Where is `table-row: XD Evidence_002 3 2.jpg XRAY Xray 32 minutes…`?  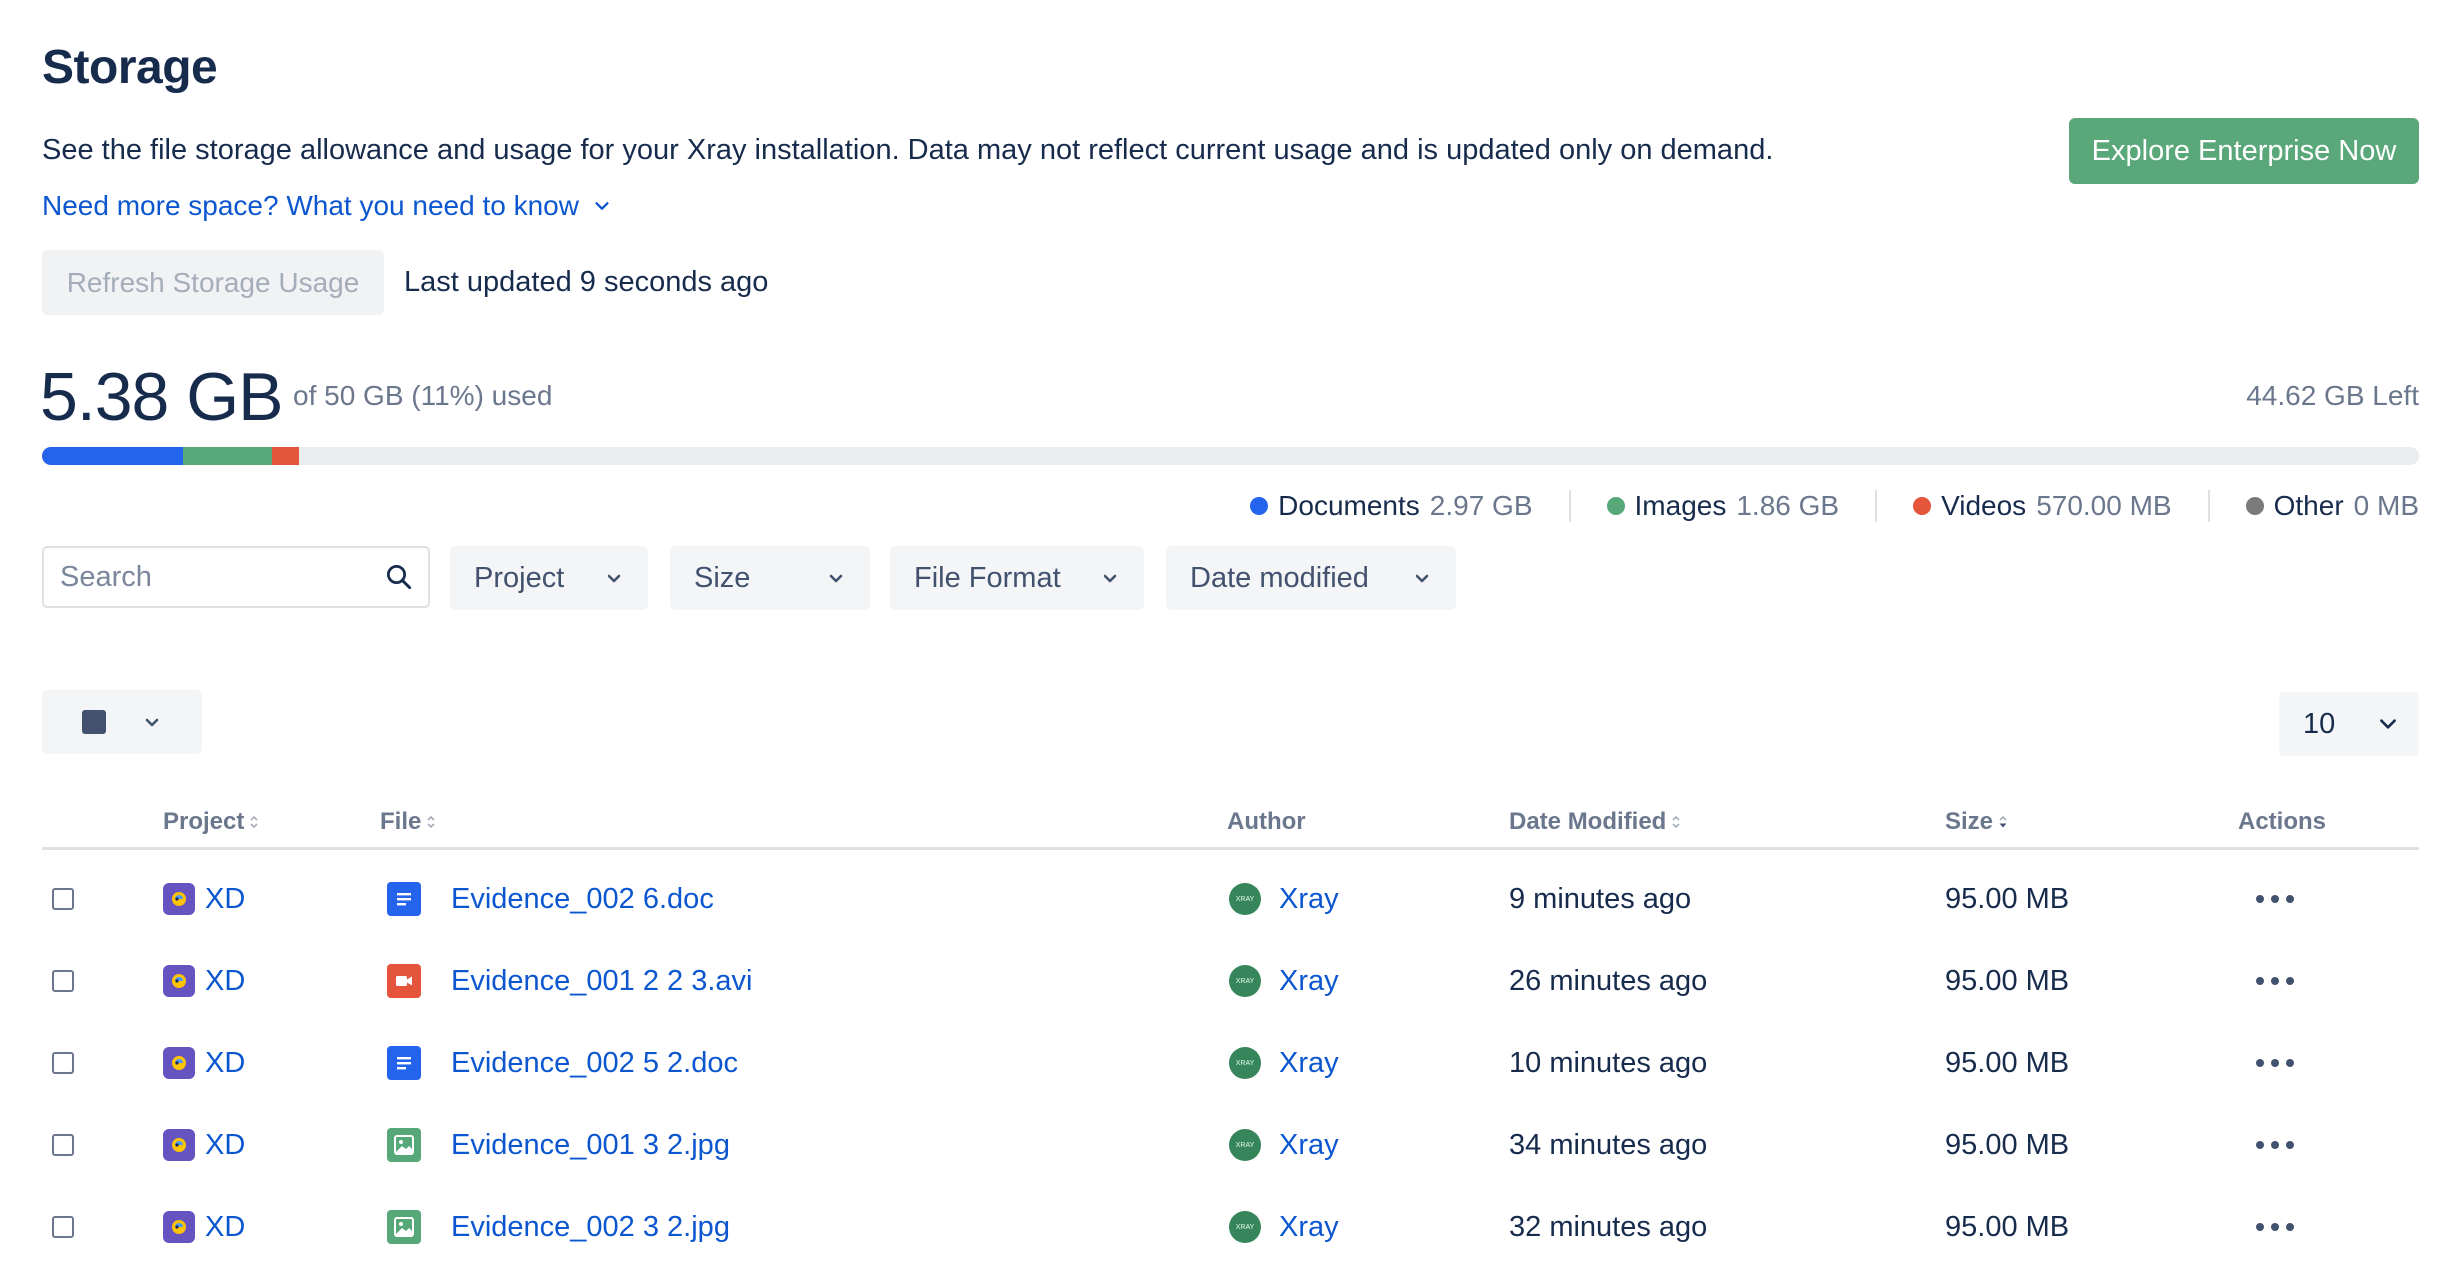 table-row: XD Evidence_002 3 2.jpg XRAY Xray 32 minutes… is located at coordinates (1230, 1227).